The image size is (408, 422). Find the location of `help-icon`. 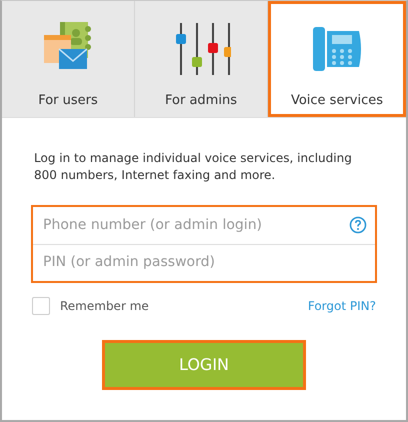

help-icon is located at coordinates (358, 225).